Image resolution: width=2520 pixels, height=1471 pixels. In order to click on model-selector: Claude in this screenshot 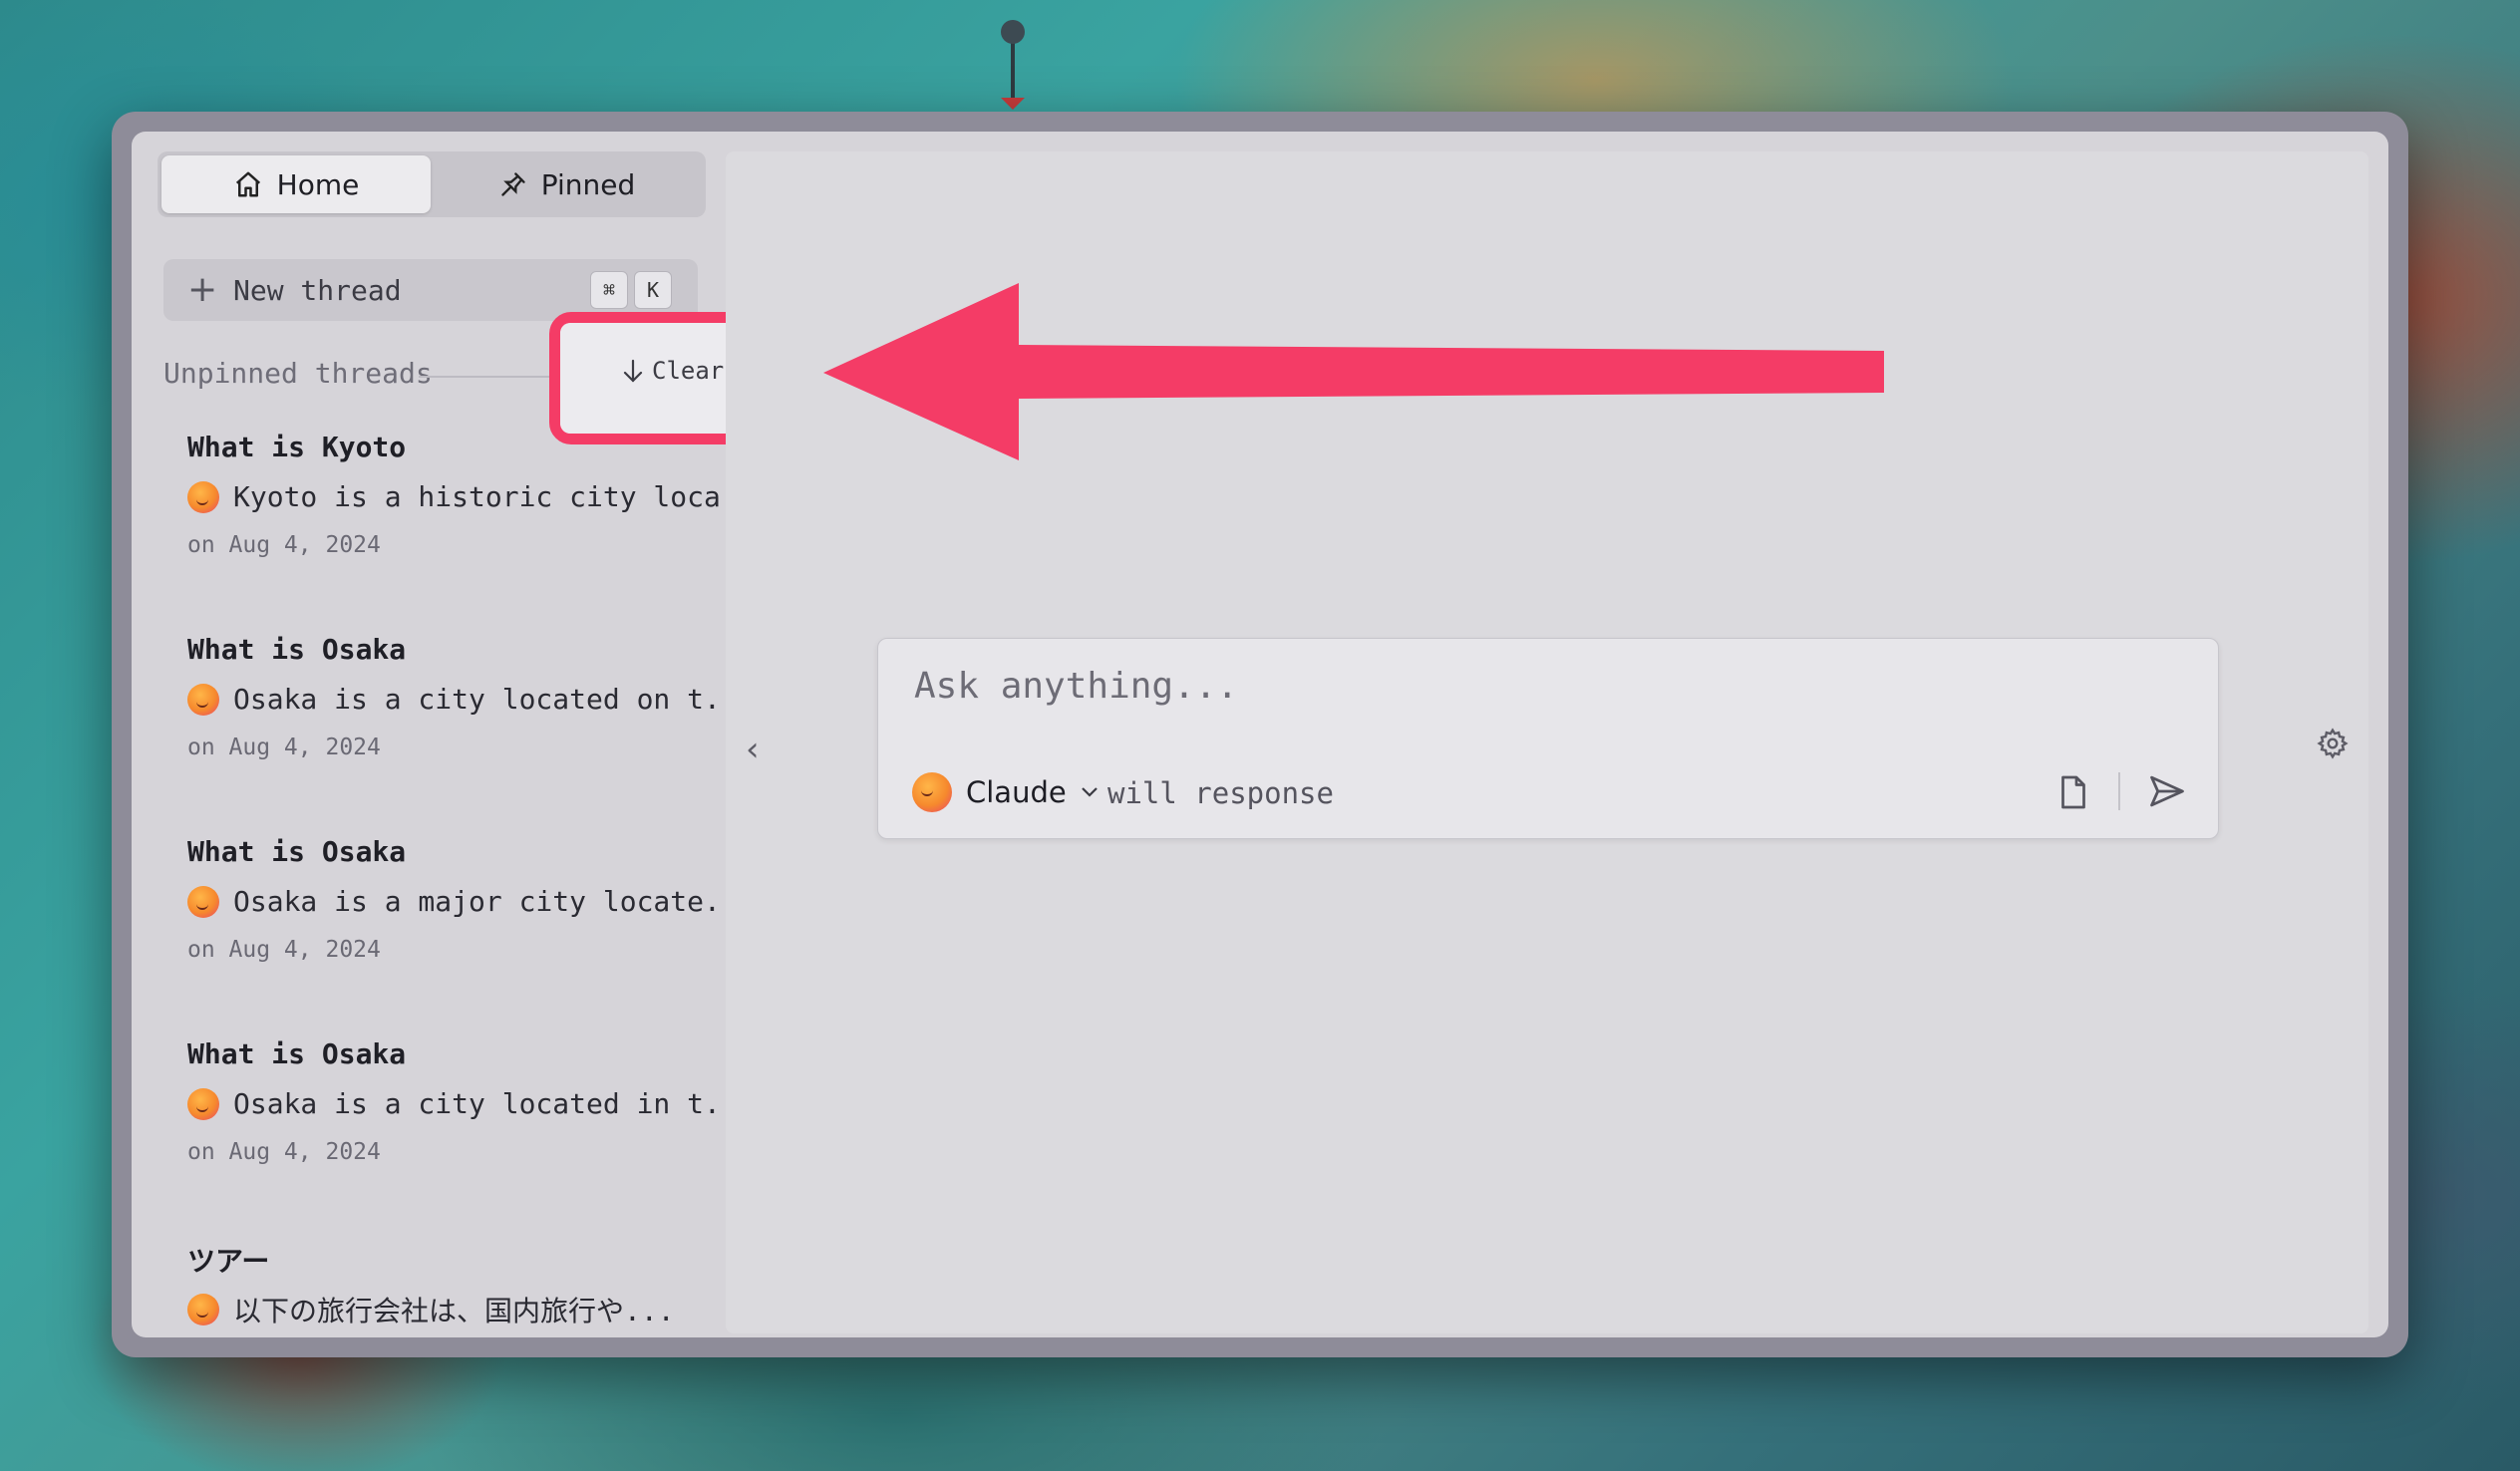, I will do `click(1005, 792)`.